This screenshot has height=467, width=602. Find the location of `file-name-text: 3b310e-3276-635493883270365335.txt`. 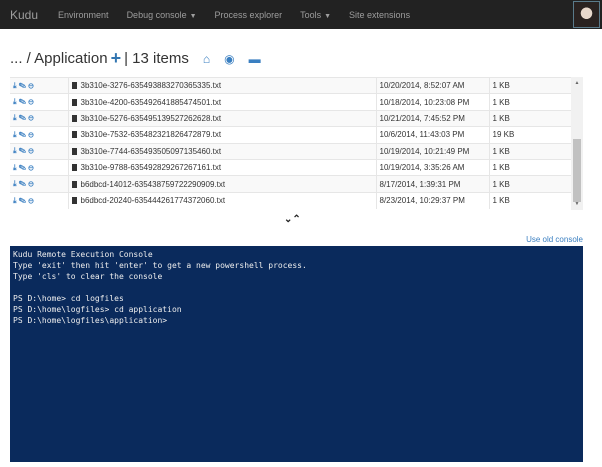

file-name-text: 3b310e-3276-635493883270365335.txt is located at coordinates (151, 86).